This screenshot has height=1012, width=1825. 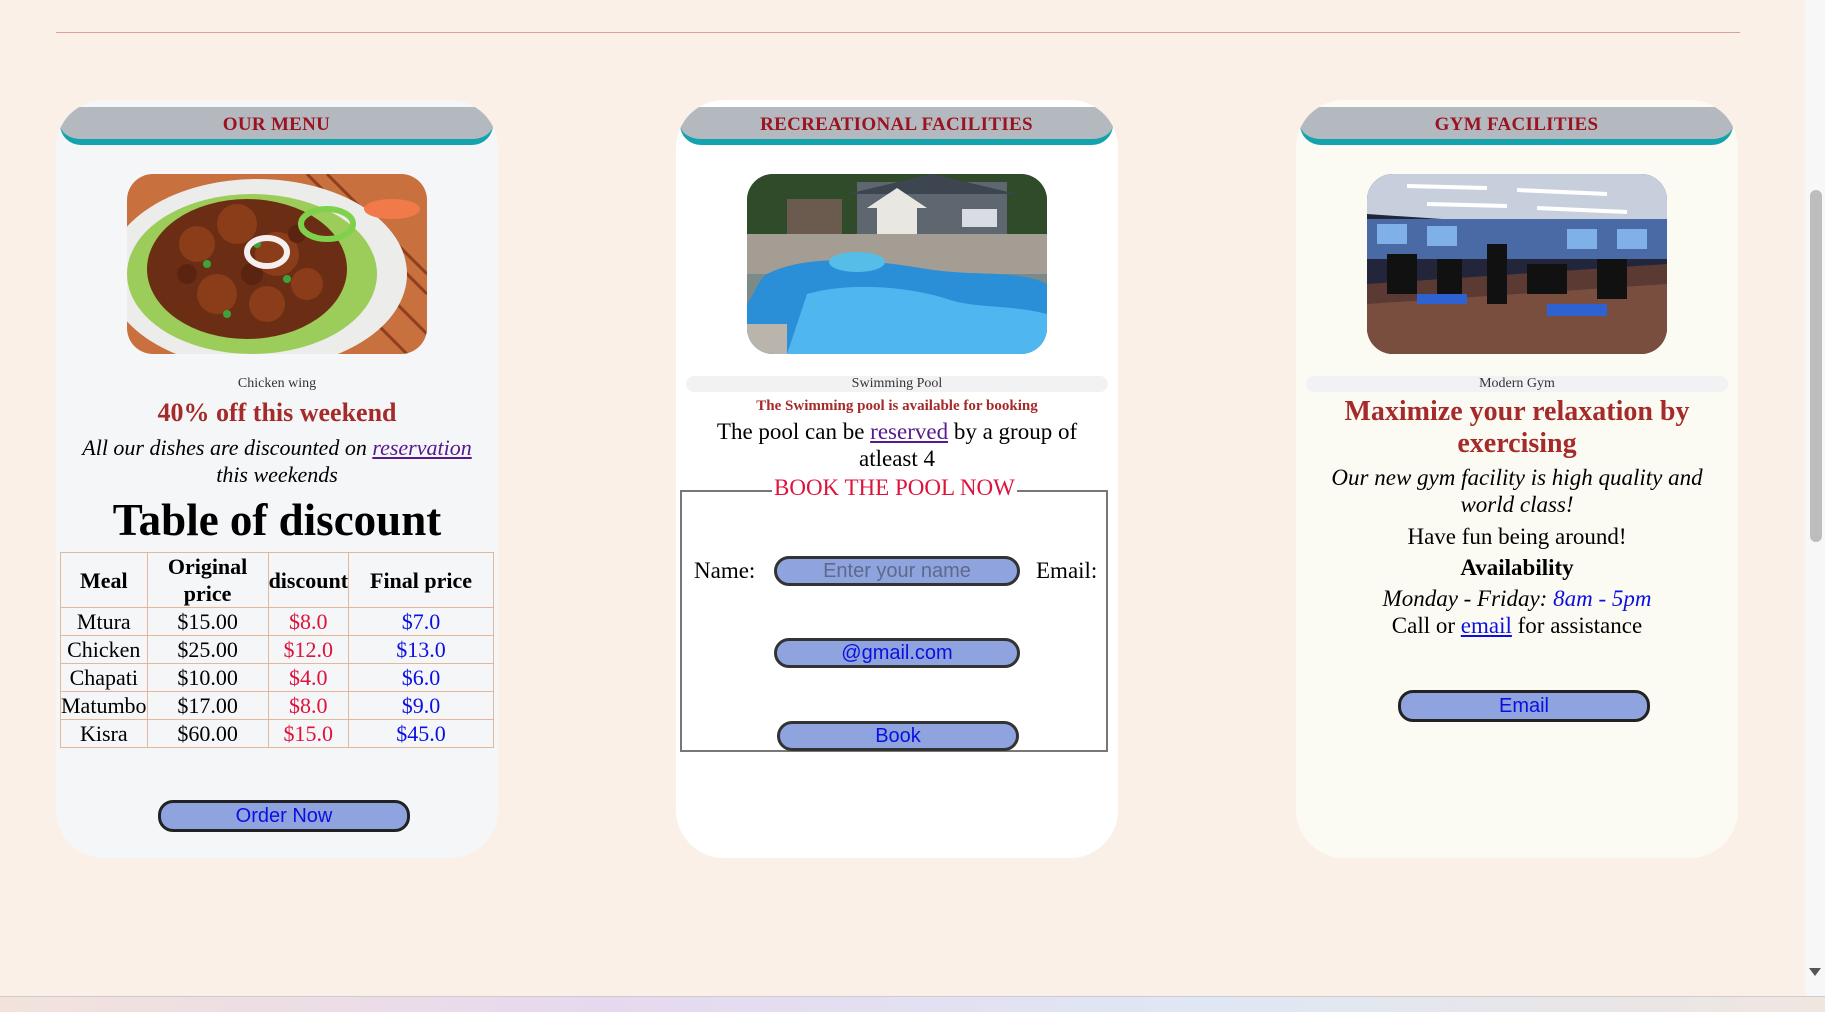 I want to click on original-price-cell: $60.00, so click(x=207, y=733).